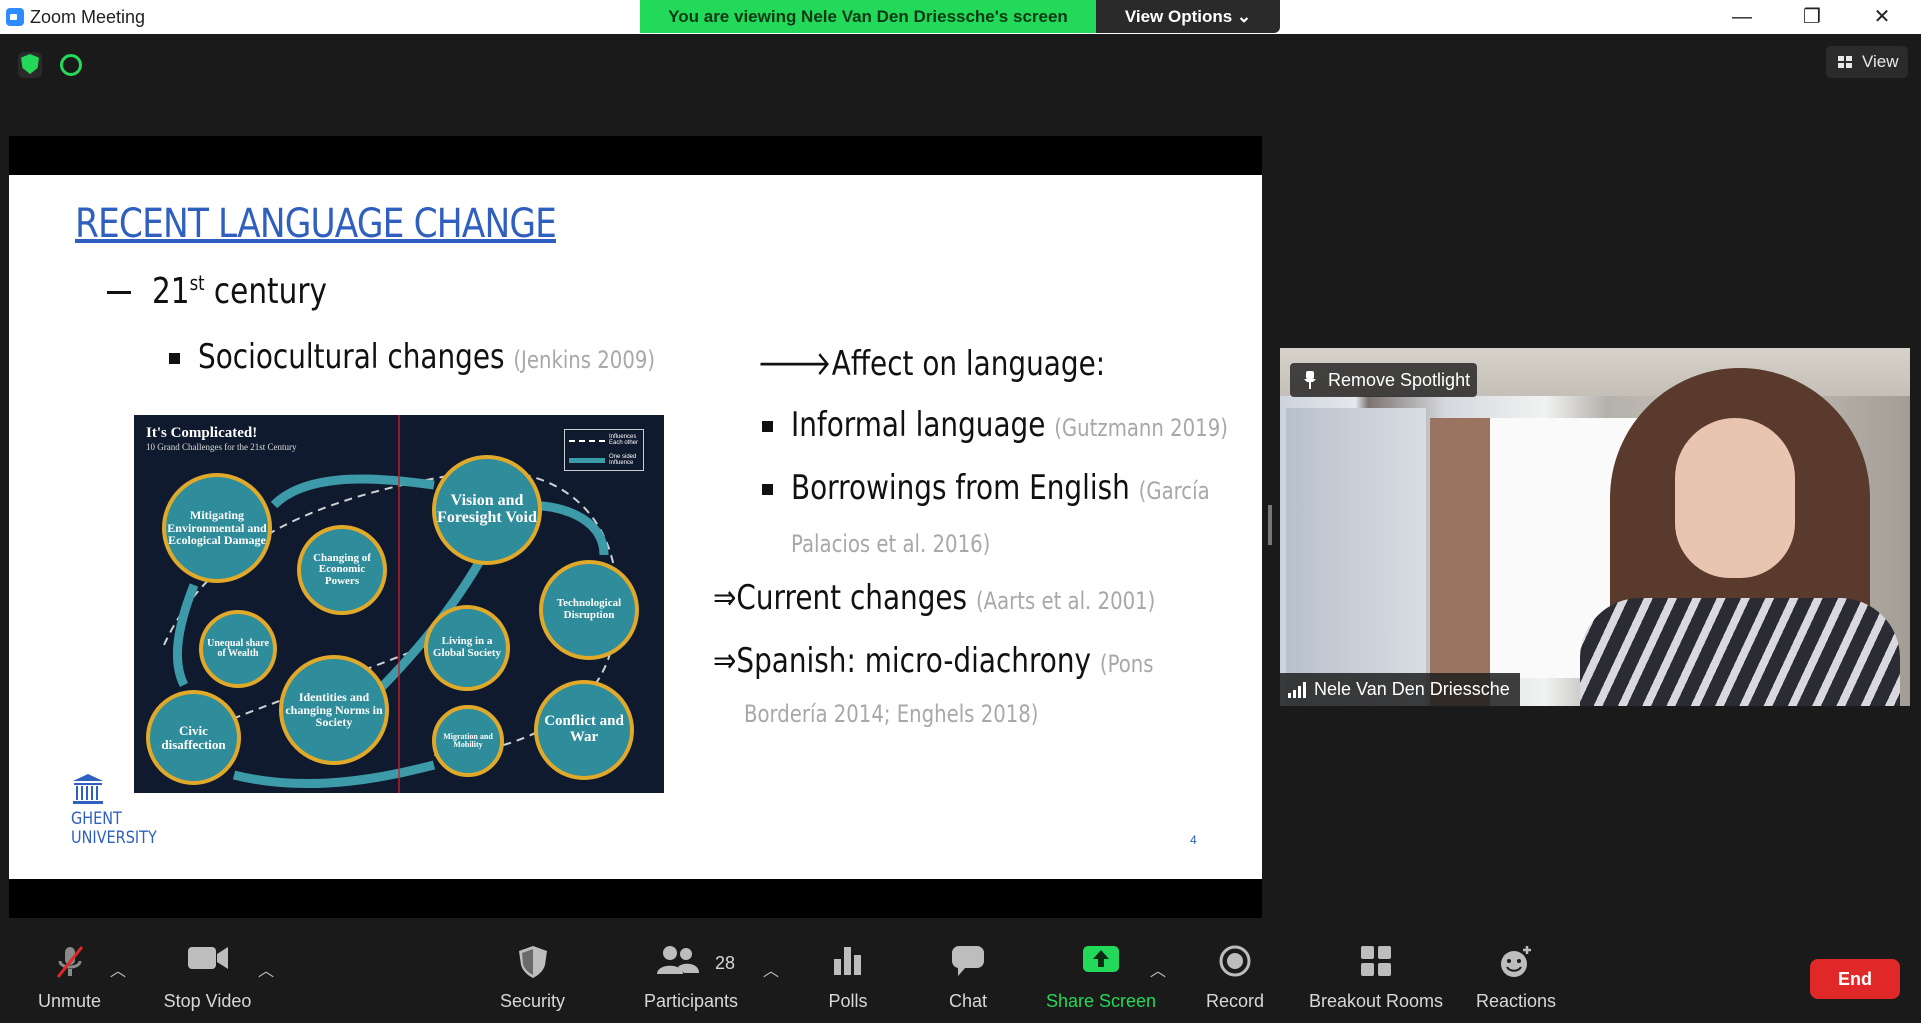  Describe the element at coordinates (933, 661) in the screenshot. I see `spanish-line: ⇒Spanish: micro-diachrony (Pons` at that location.